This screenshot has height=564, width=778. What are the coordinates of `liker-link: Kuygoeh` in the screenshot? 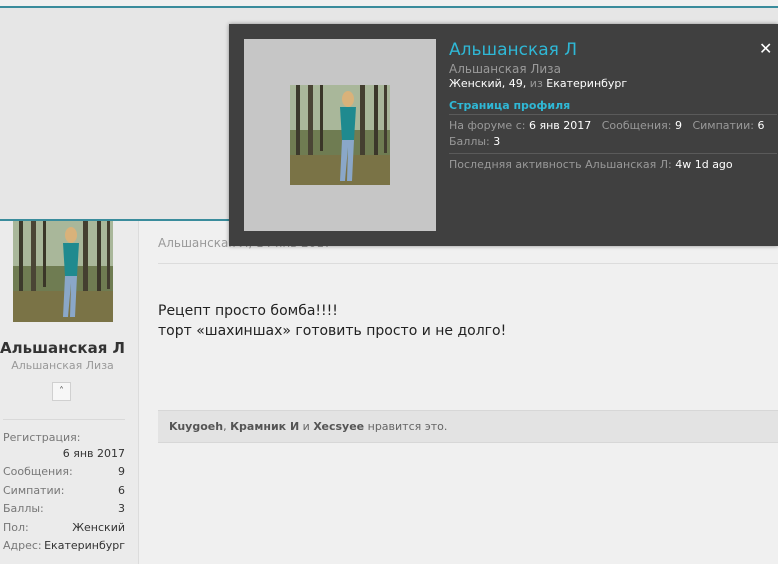 It's located at (196, 426).